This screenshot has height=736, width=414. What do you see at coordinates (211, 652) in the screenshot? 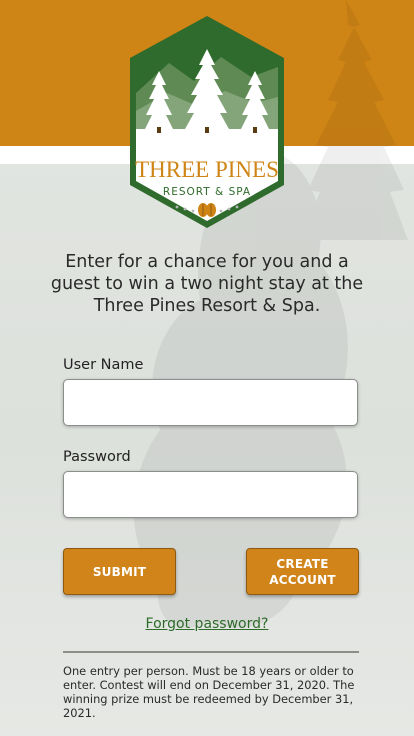
I see `divider` at bounding box center [211, 652].